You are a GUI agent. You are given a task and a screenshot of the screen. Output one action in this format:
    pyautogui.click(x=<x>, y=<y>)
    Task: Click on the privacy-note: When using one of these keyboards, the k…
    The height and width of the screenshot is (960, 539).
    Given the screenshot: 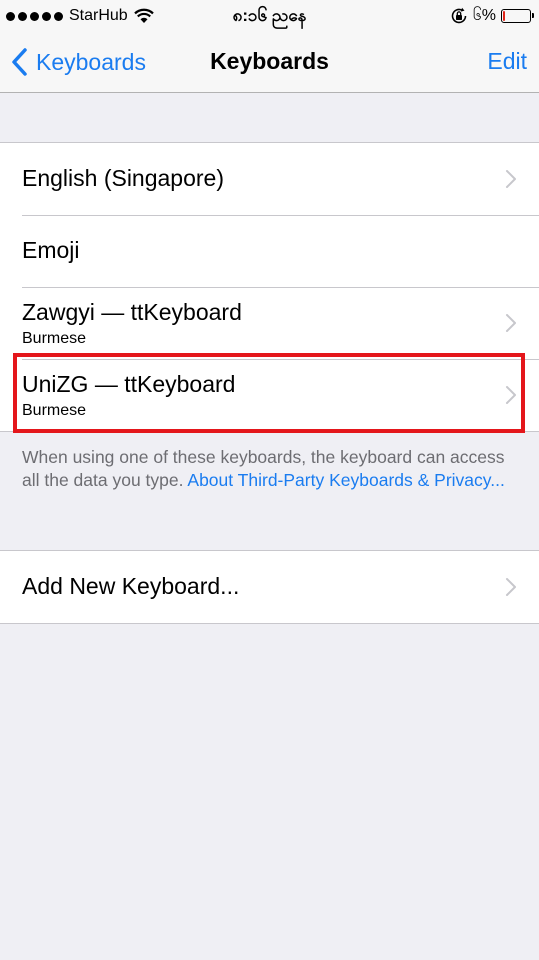 What is the action you would take?
    pyautogui.click(x=267, y=469)
    